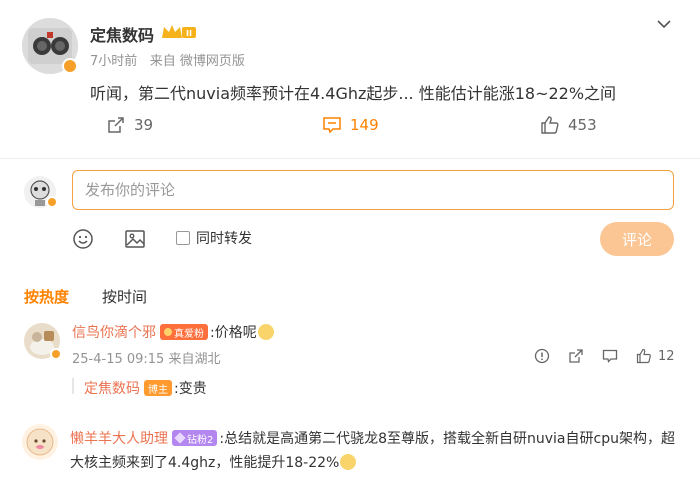 The height and width of the screenshot is (482, 700). Describe the element at coordinates (189, 33) in the screenshot. I see `svg-text: II` at that location.